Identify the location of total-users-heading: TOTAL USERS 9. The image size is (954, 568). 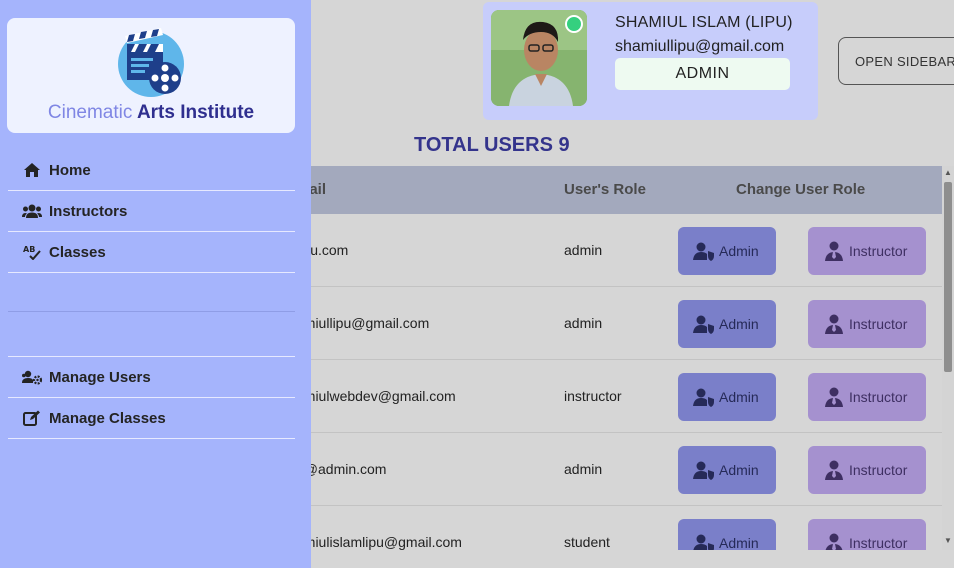
(492, 145).